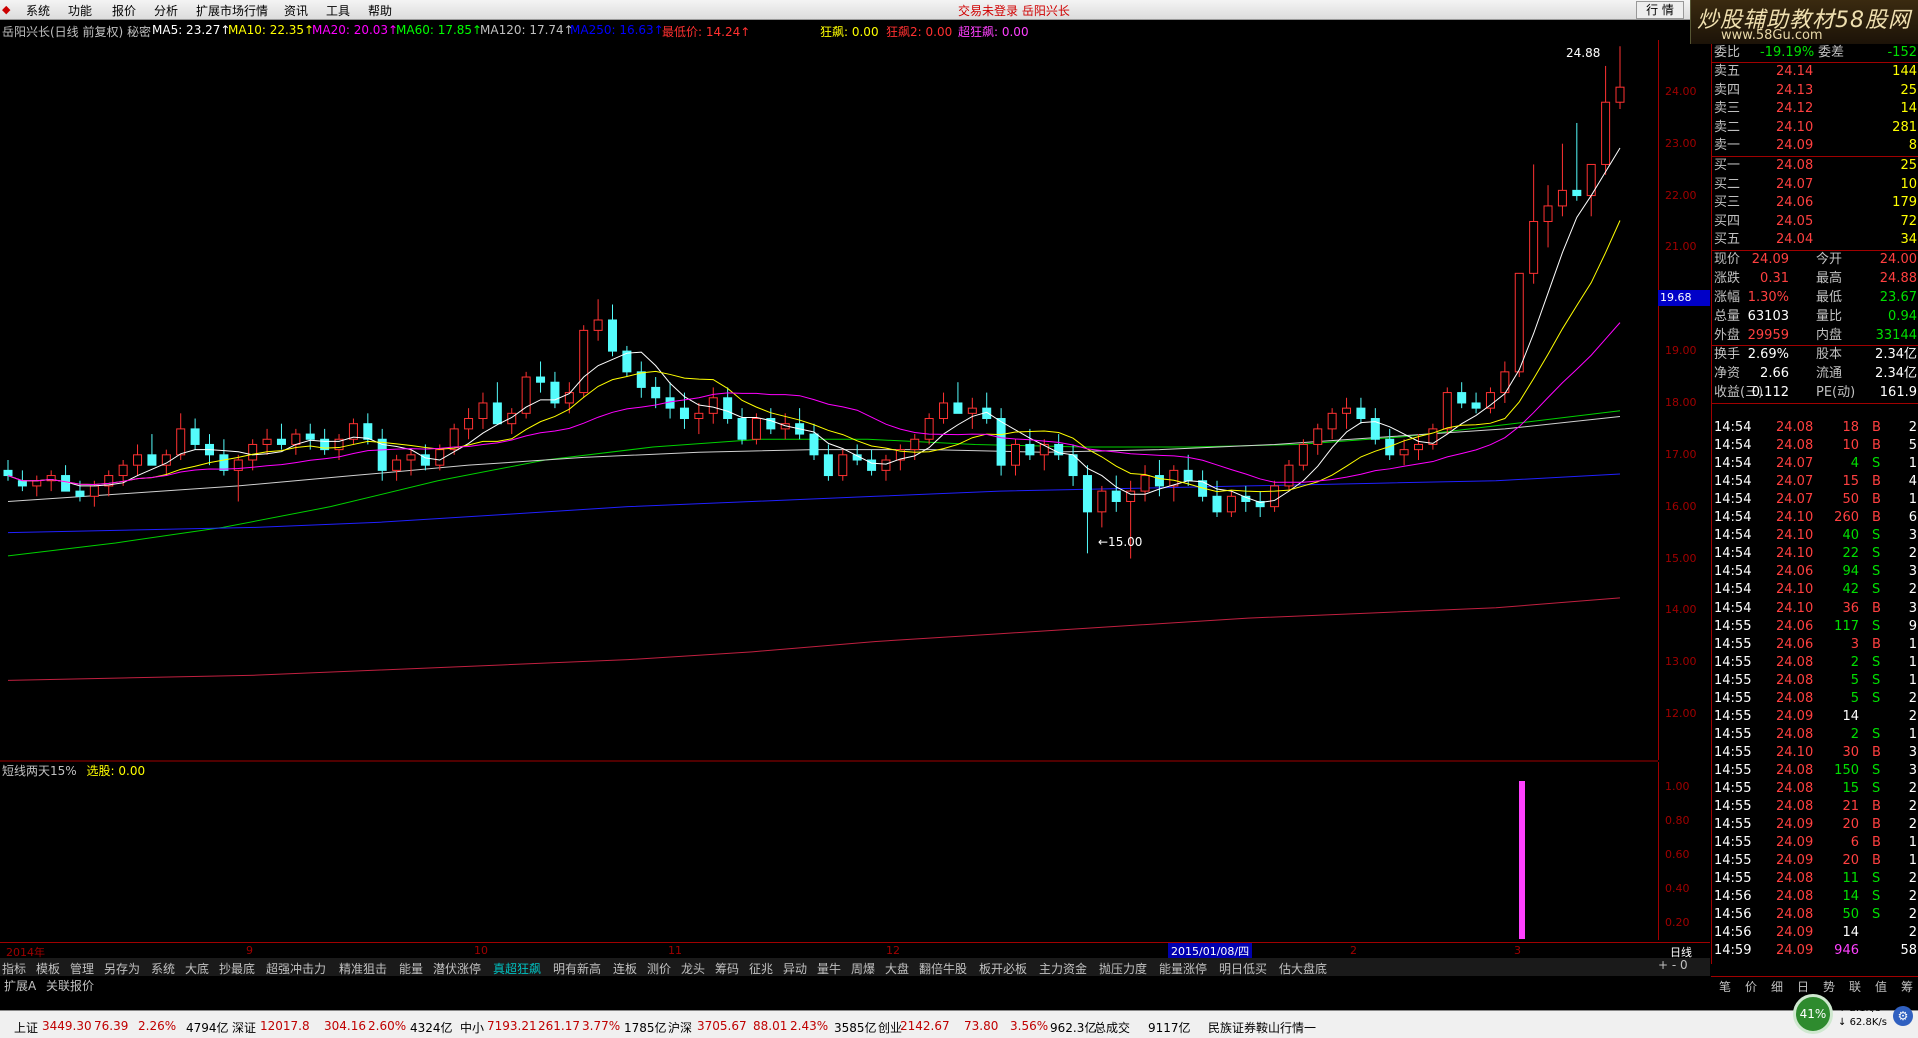 This screenshot has height=1038, width=1918. Describe the element at coordinates (296, 968) in the screenshot. I see `tab-7: 超强冲击力` at that location.